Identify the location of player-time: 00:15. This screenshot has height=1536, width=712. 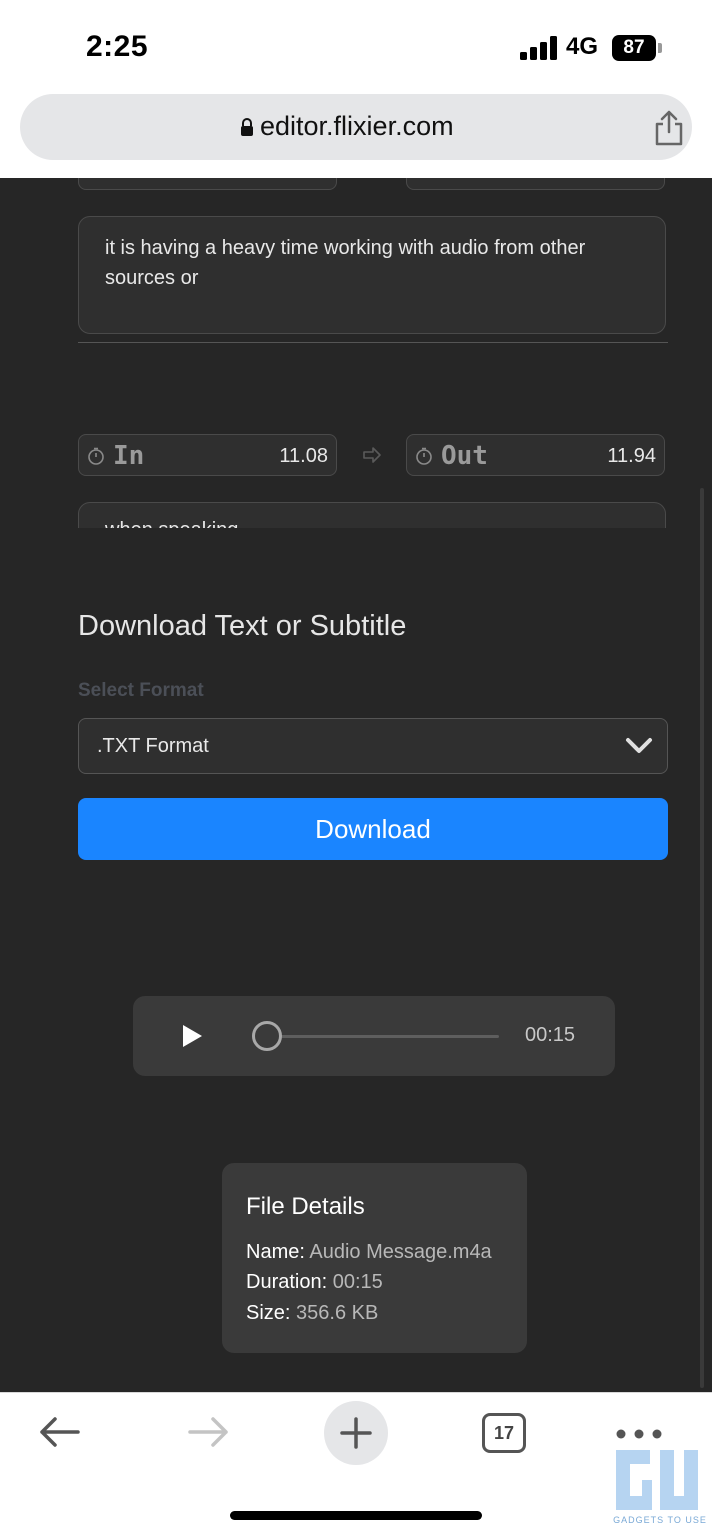
(550, 1035).